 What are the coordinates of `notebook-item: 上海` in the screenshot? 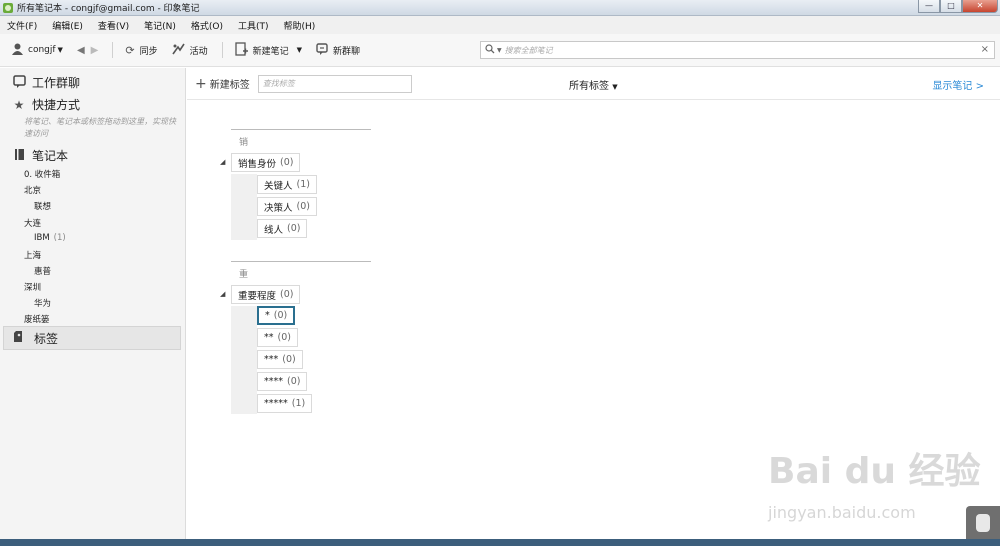 It's located at (32, 255).